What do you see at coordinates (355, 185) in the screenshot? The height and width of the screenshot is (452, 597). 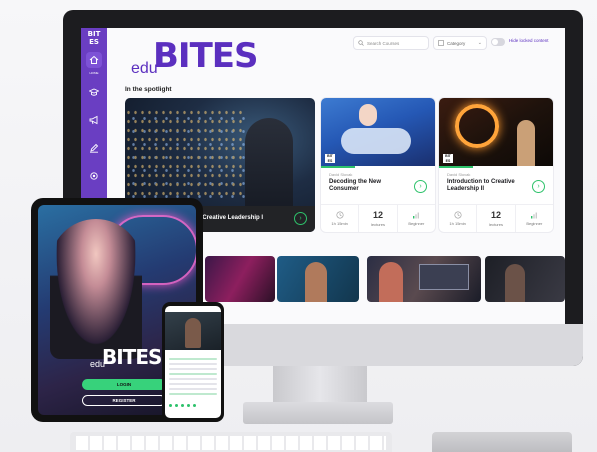 I see `course-title: Decoding the New Consumer` at bounding box center [355, 185].